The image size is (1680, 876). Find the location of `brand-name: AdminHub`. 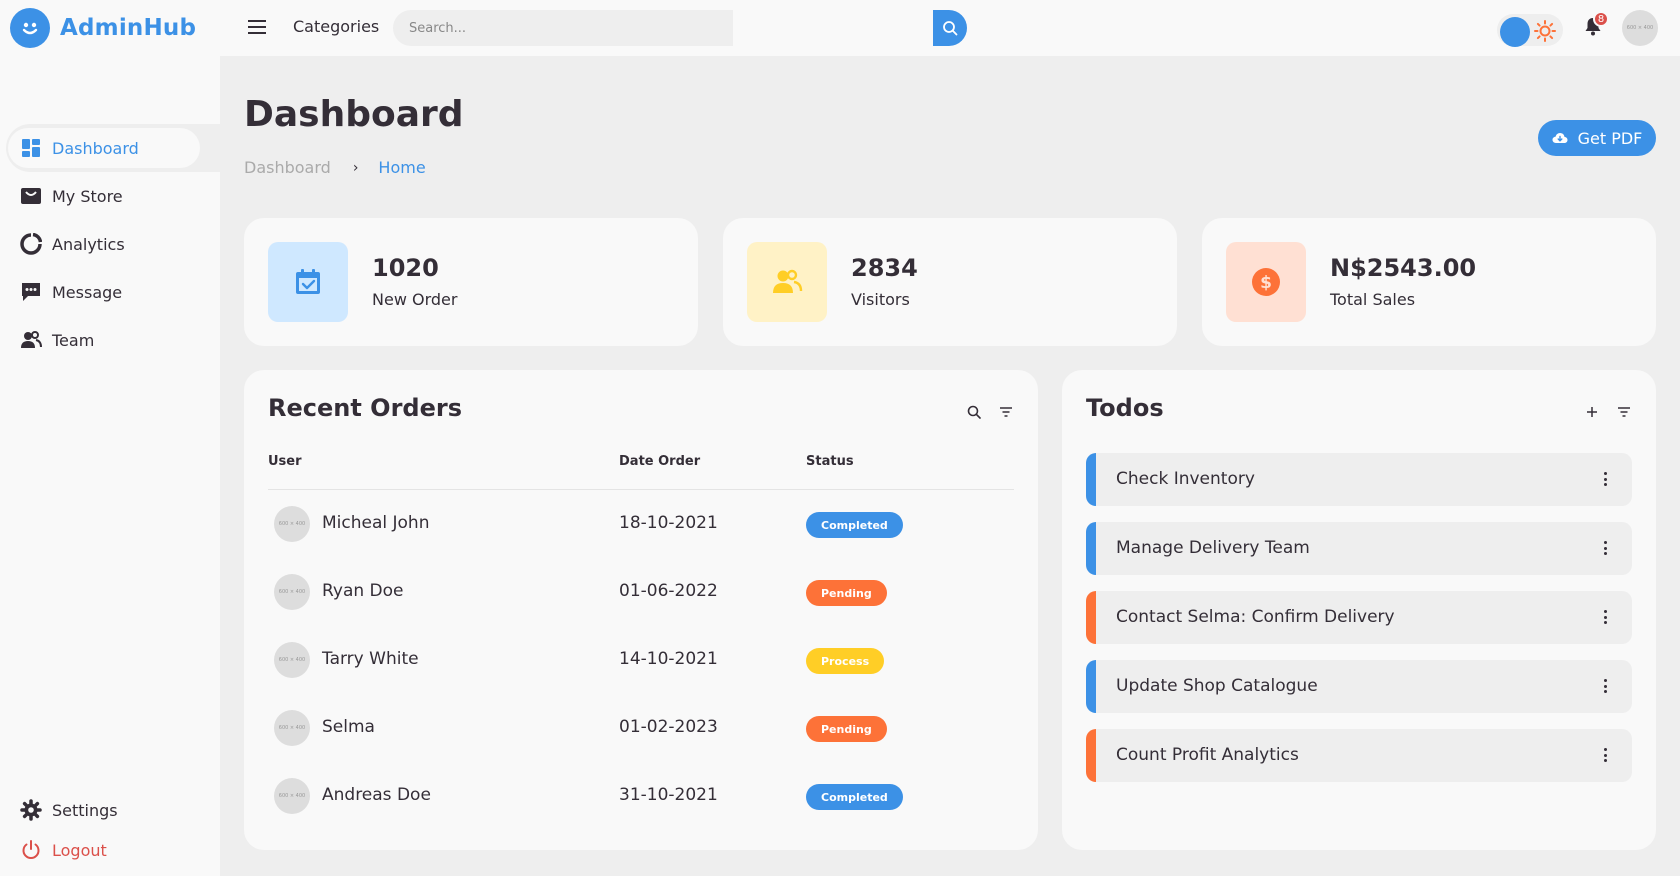

brand-name: AdminHub is located at coordinates (128, 28).